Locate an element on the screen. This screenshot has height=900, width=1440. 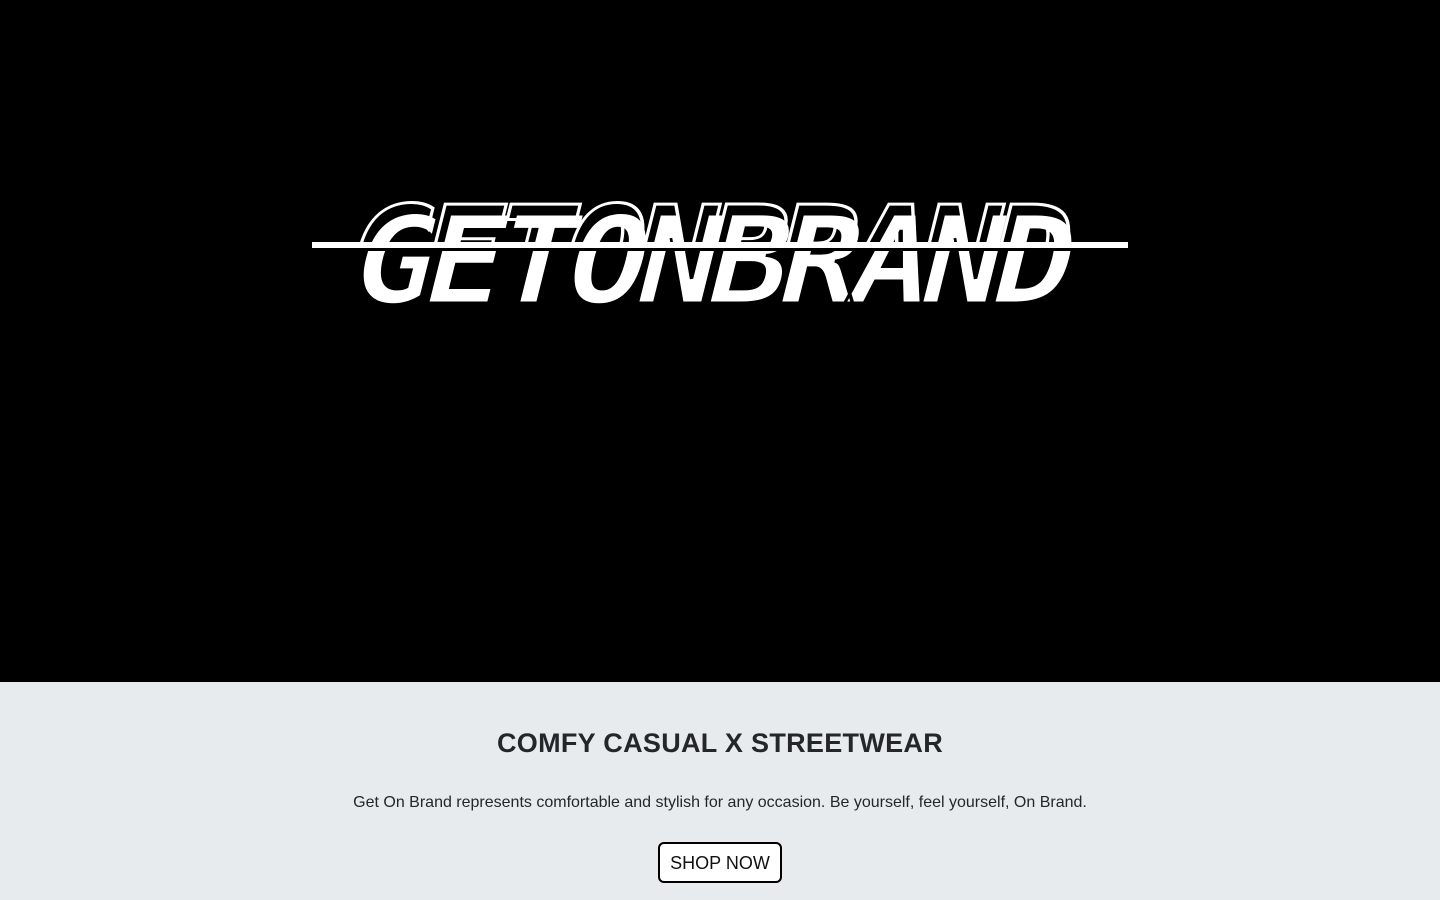
brand-logo: GETONBRAND GETONBRAND is located at coordinates (720, 255).